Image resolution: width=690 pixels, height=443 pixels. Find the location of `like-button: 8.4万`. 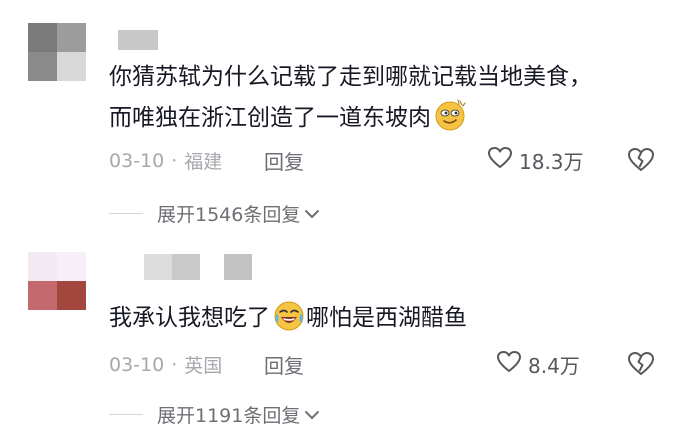

like-button: 8.4万 is located at coordinates (538, 364).